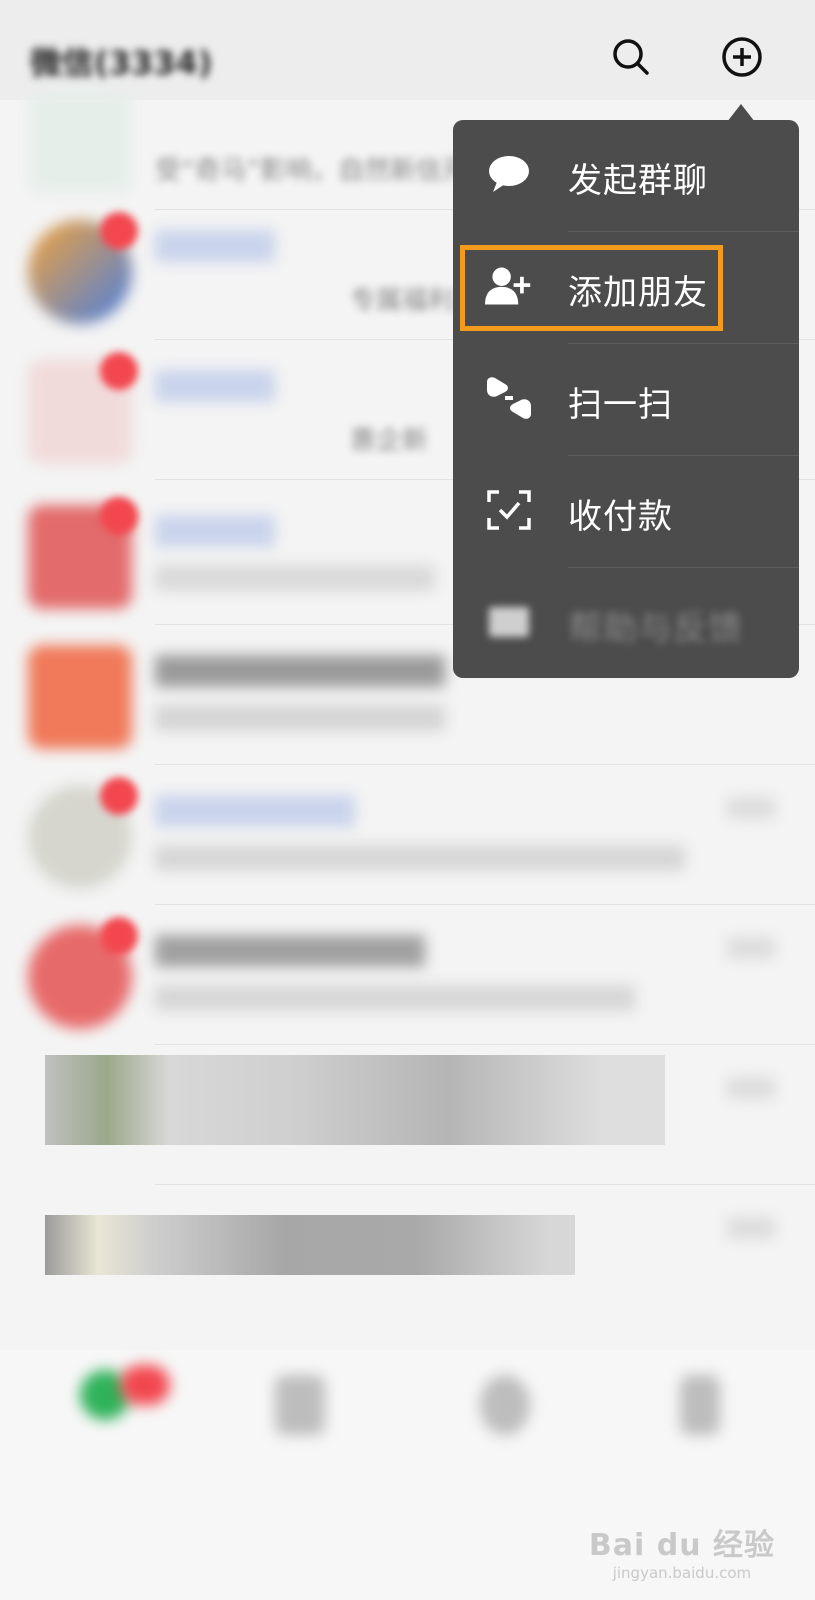 The image size is (815, 1600). Describe the element at coordinates (509, 174) in the screenshot. I see `chat-bubble-icon` at that location.